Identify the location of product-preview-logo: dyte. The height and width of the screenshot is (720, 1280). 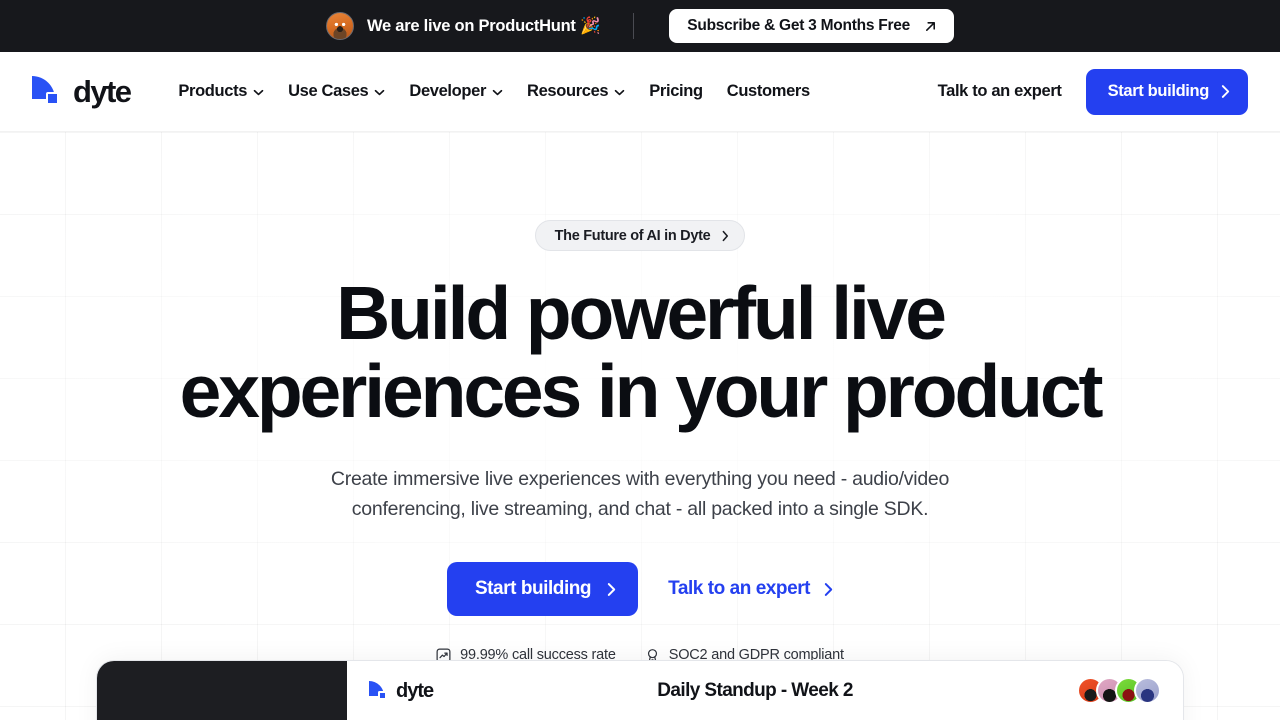
(401, 690).